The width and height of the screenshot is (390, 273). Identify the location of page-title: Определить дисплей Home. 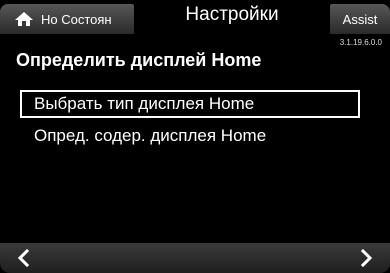
(139, 60).